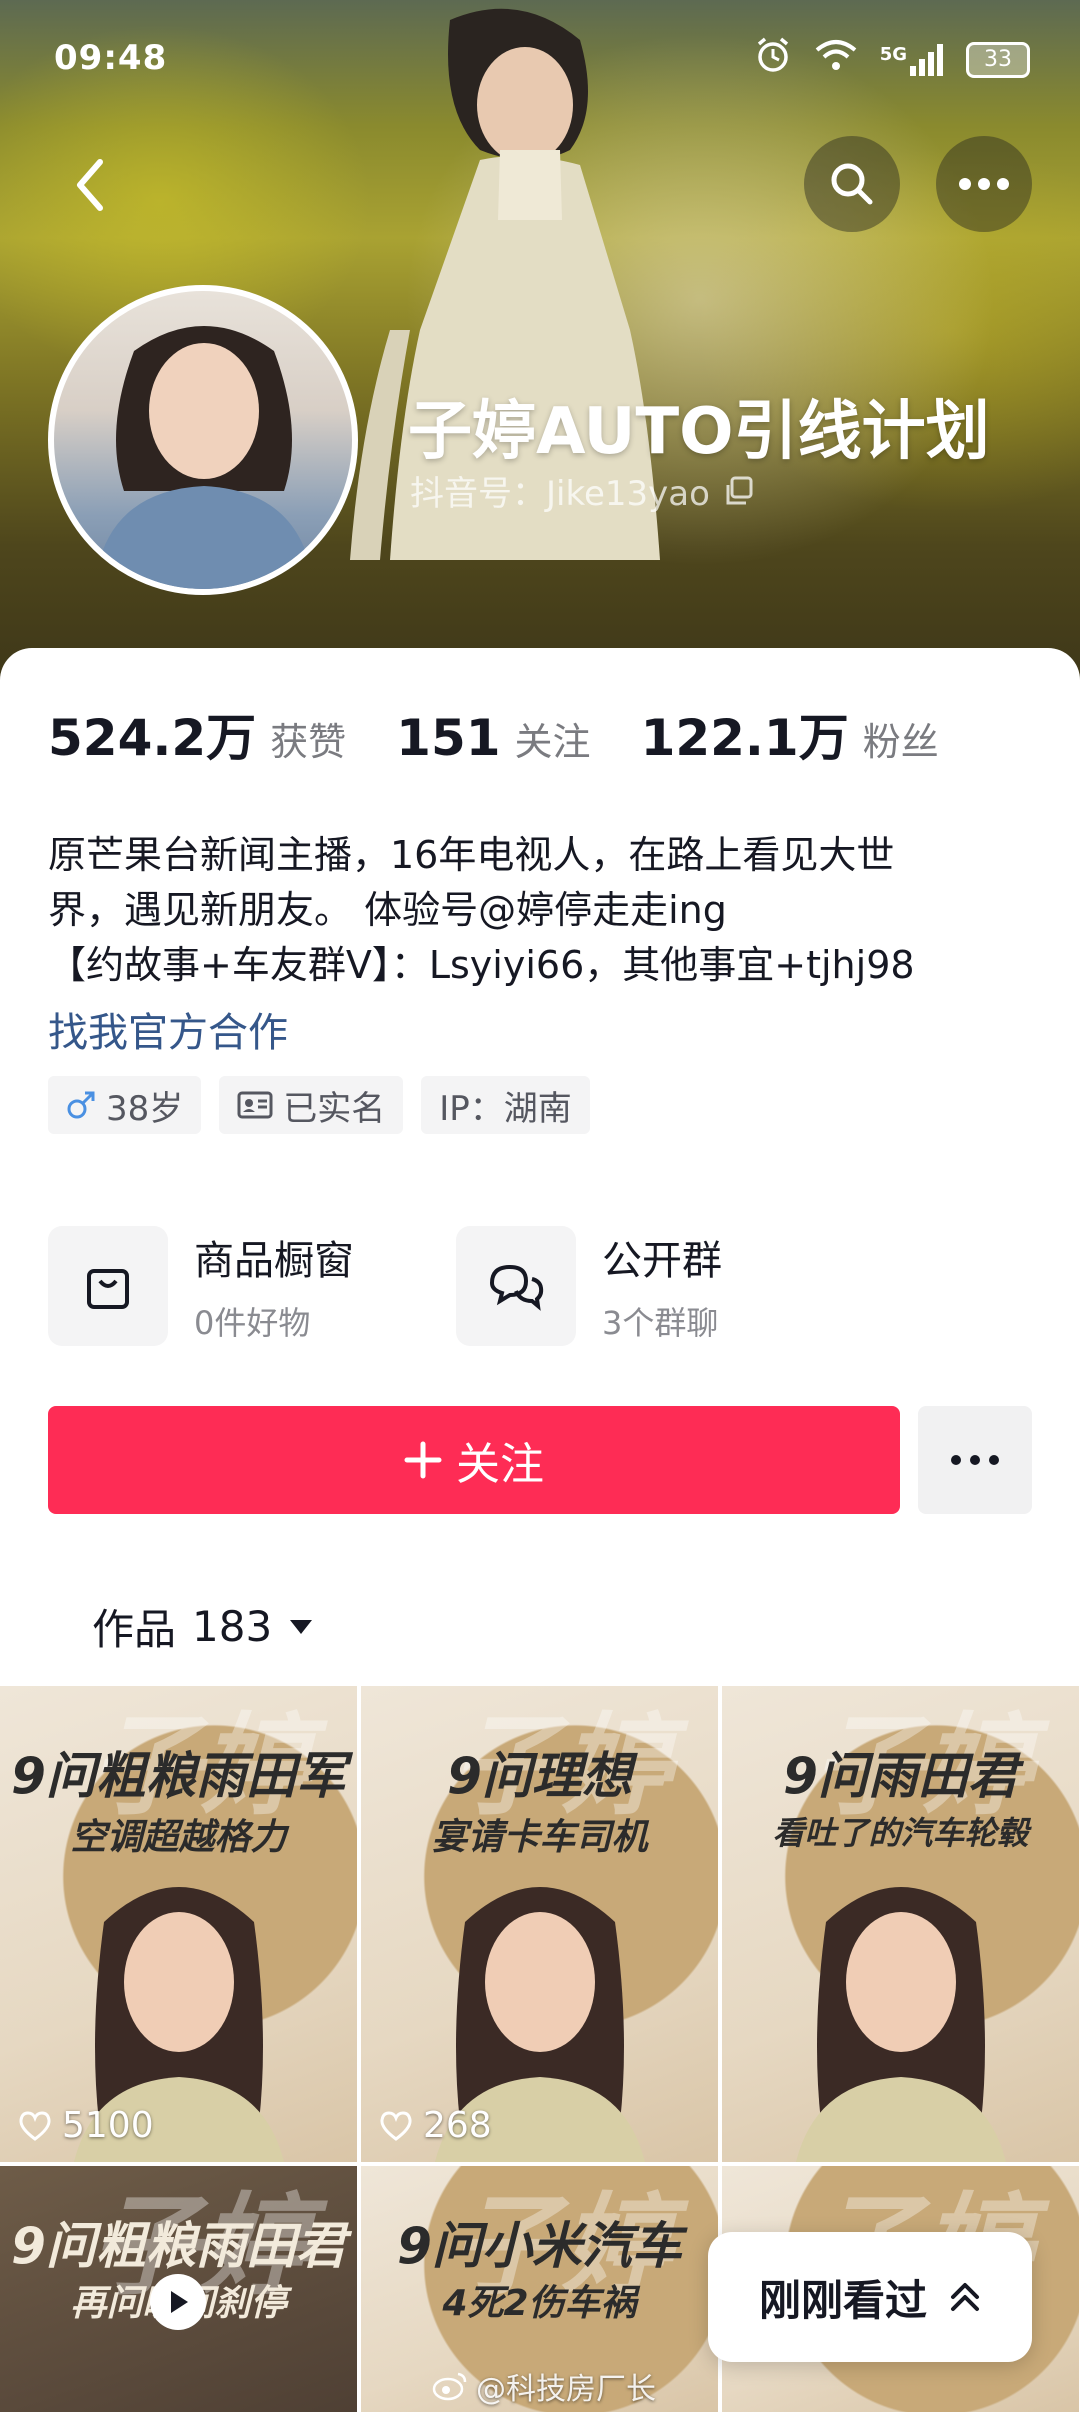  I want to click on battery-indicator: 33, so click(998, 59).